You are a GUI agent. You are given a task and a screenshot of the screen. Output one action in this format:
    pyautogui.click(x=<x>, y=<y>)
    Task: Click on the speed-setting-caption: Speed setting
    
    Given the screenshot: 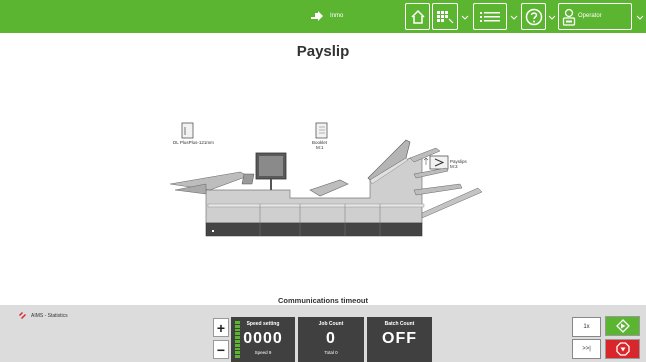 What is the action you would take?
    pyautogui.click(x=263, y=324)
    